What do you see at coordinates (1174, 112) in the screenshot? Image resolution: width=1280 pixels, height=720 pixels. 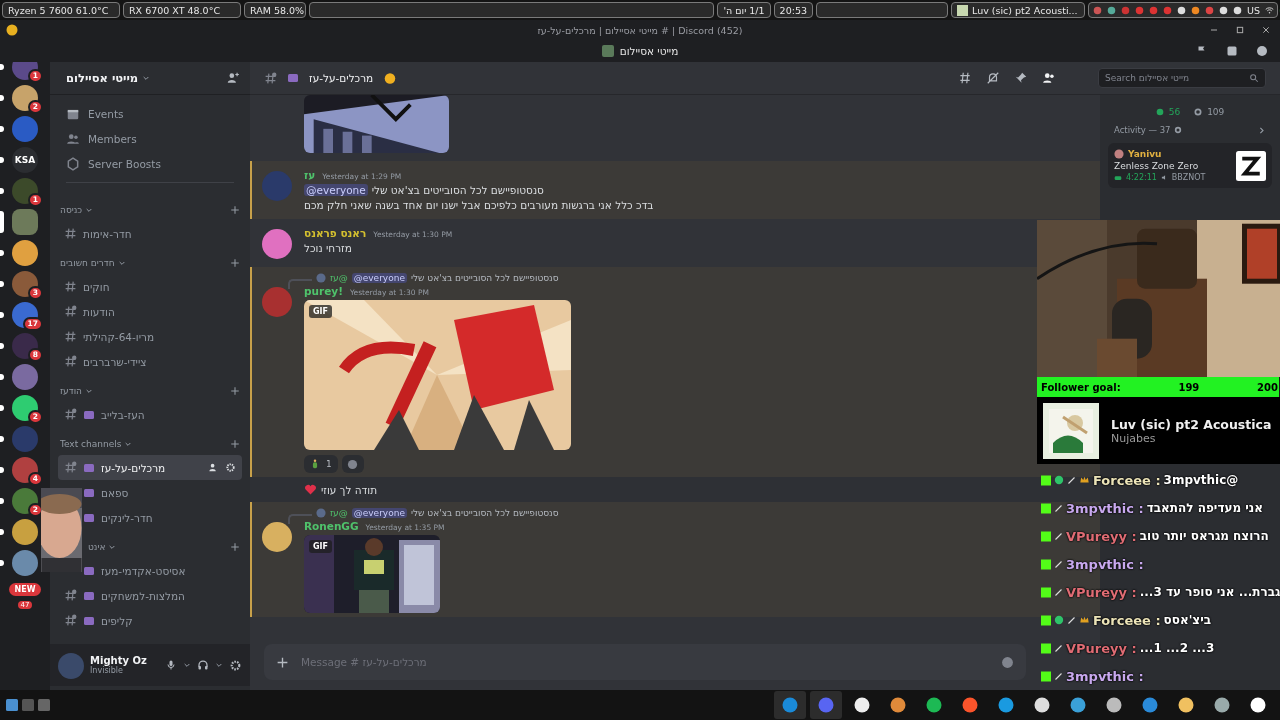 I see `online-count: 56` at bounding box center [1174, 112].